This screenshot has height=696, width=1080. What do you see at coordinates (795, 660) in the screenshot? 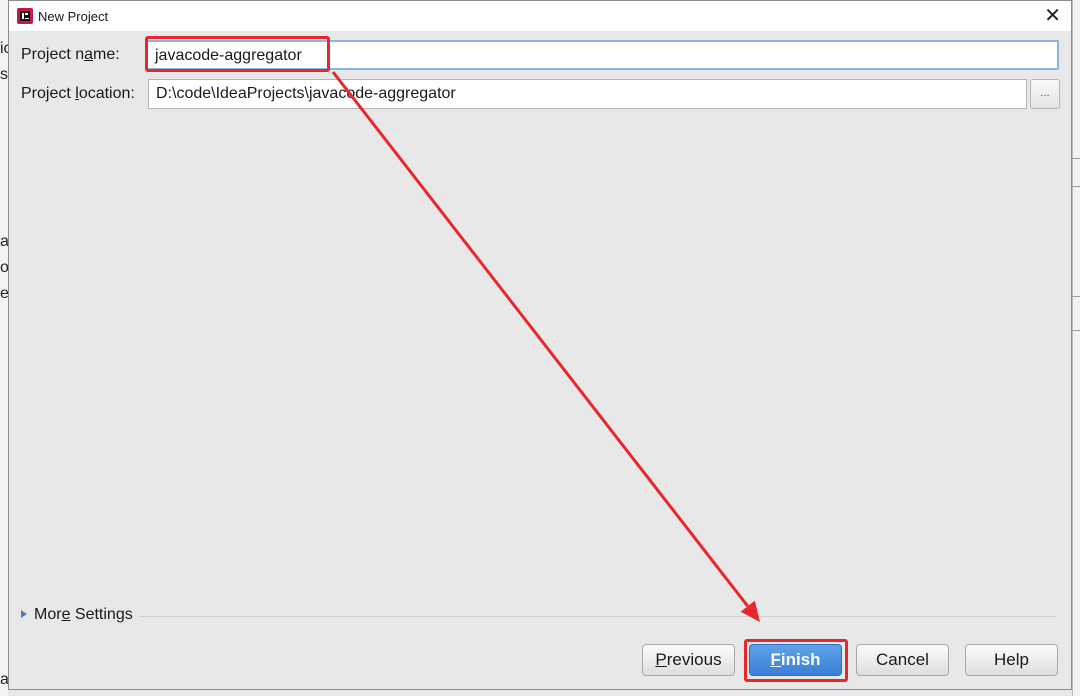
I see `finish-button: Finish` at bounding box center [795, 660].